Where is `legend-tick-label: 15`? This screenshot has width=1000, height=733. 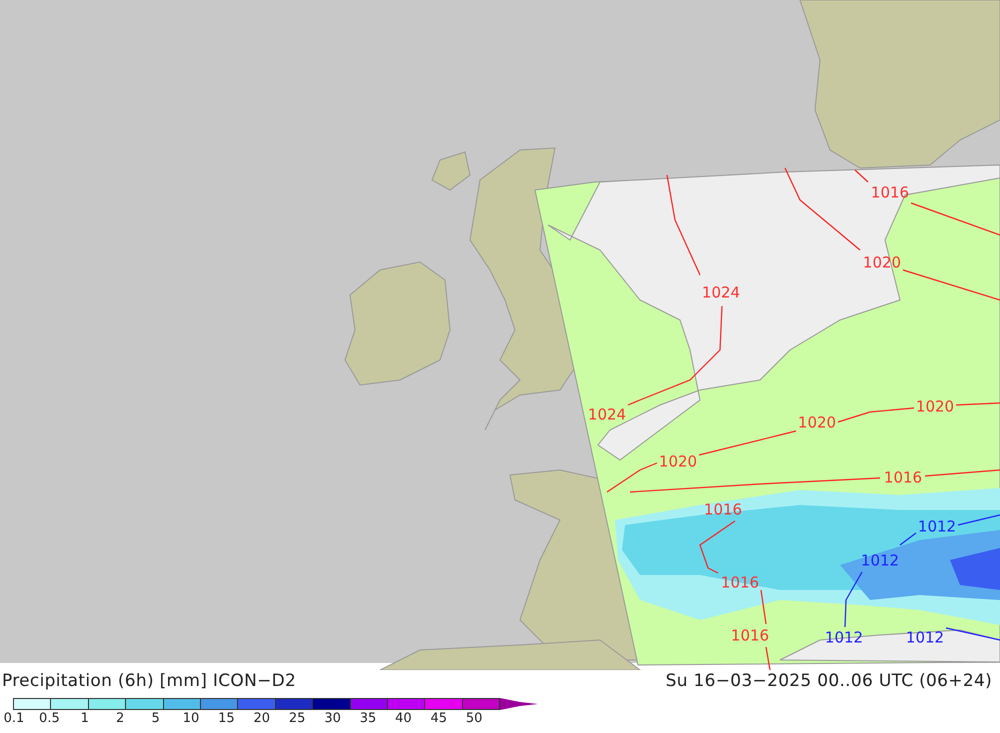 legend-tick-label: 15 is located at coordinates (226, 718).